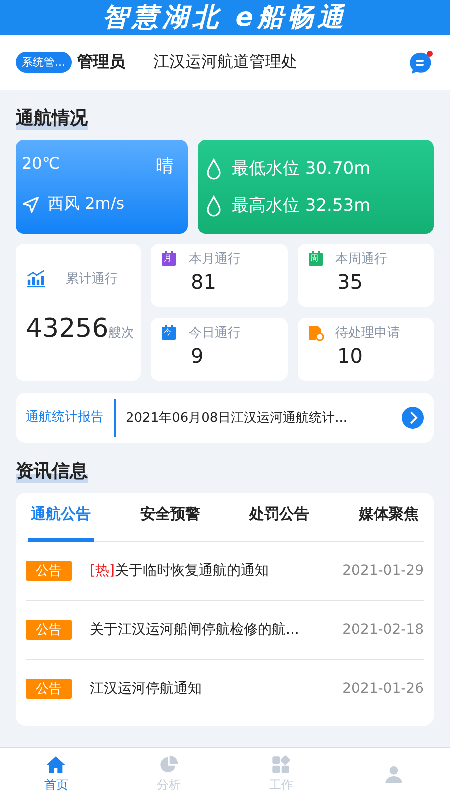  What do you see at coordinates (413, 418) in the screenshot?
I see `chevron-right-icon` at bounding box center [413, 418].